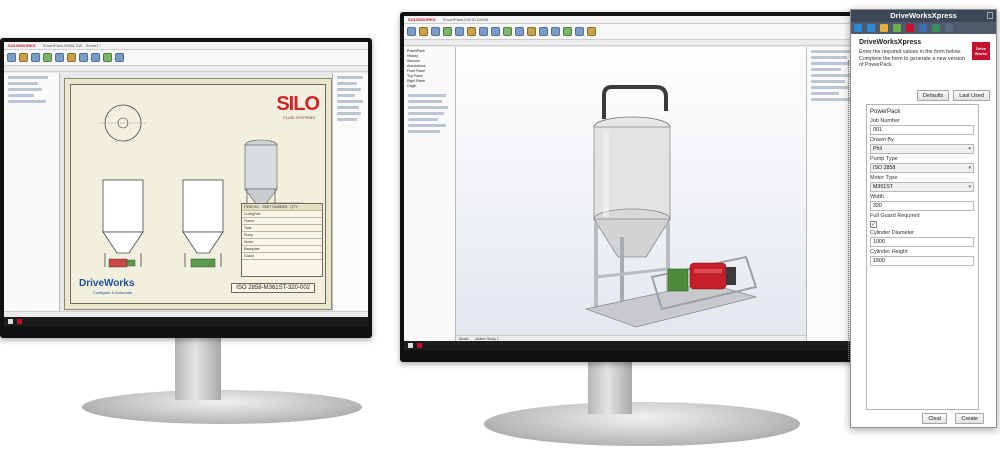 The width and height of the screenshot is (1000, 458). What do you see at coordinates (890, 42) in the screenshot?
I see `dwx-heading: DriveWorksXpress` at bounding box center [890, 42].